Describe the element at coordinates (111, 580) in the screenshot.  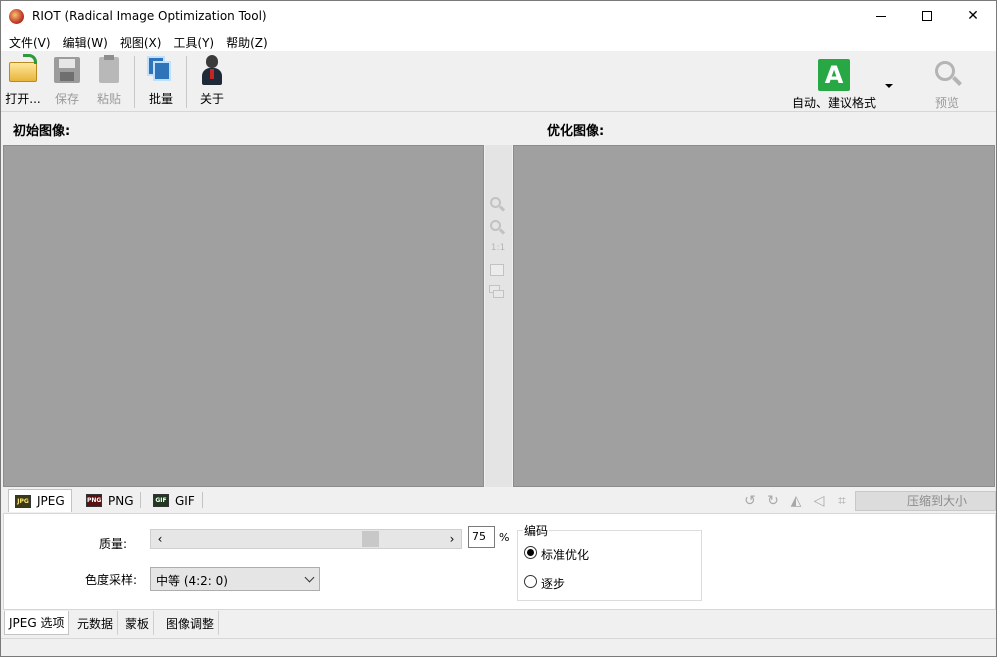
I see `chroma-subsampling-label: 色度采样:` at that location.